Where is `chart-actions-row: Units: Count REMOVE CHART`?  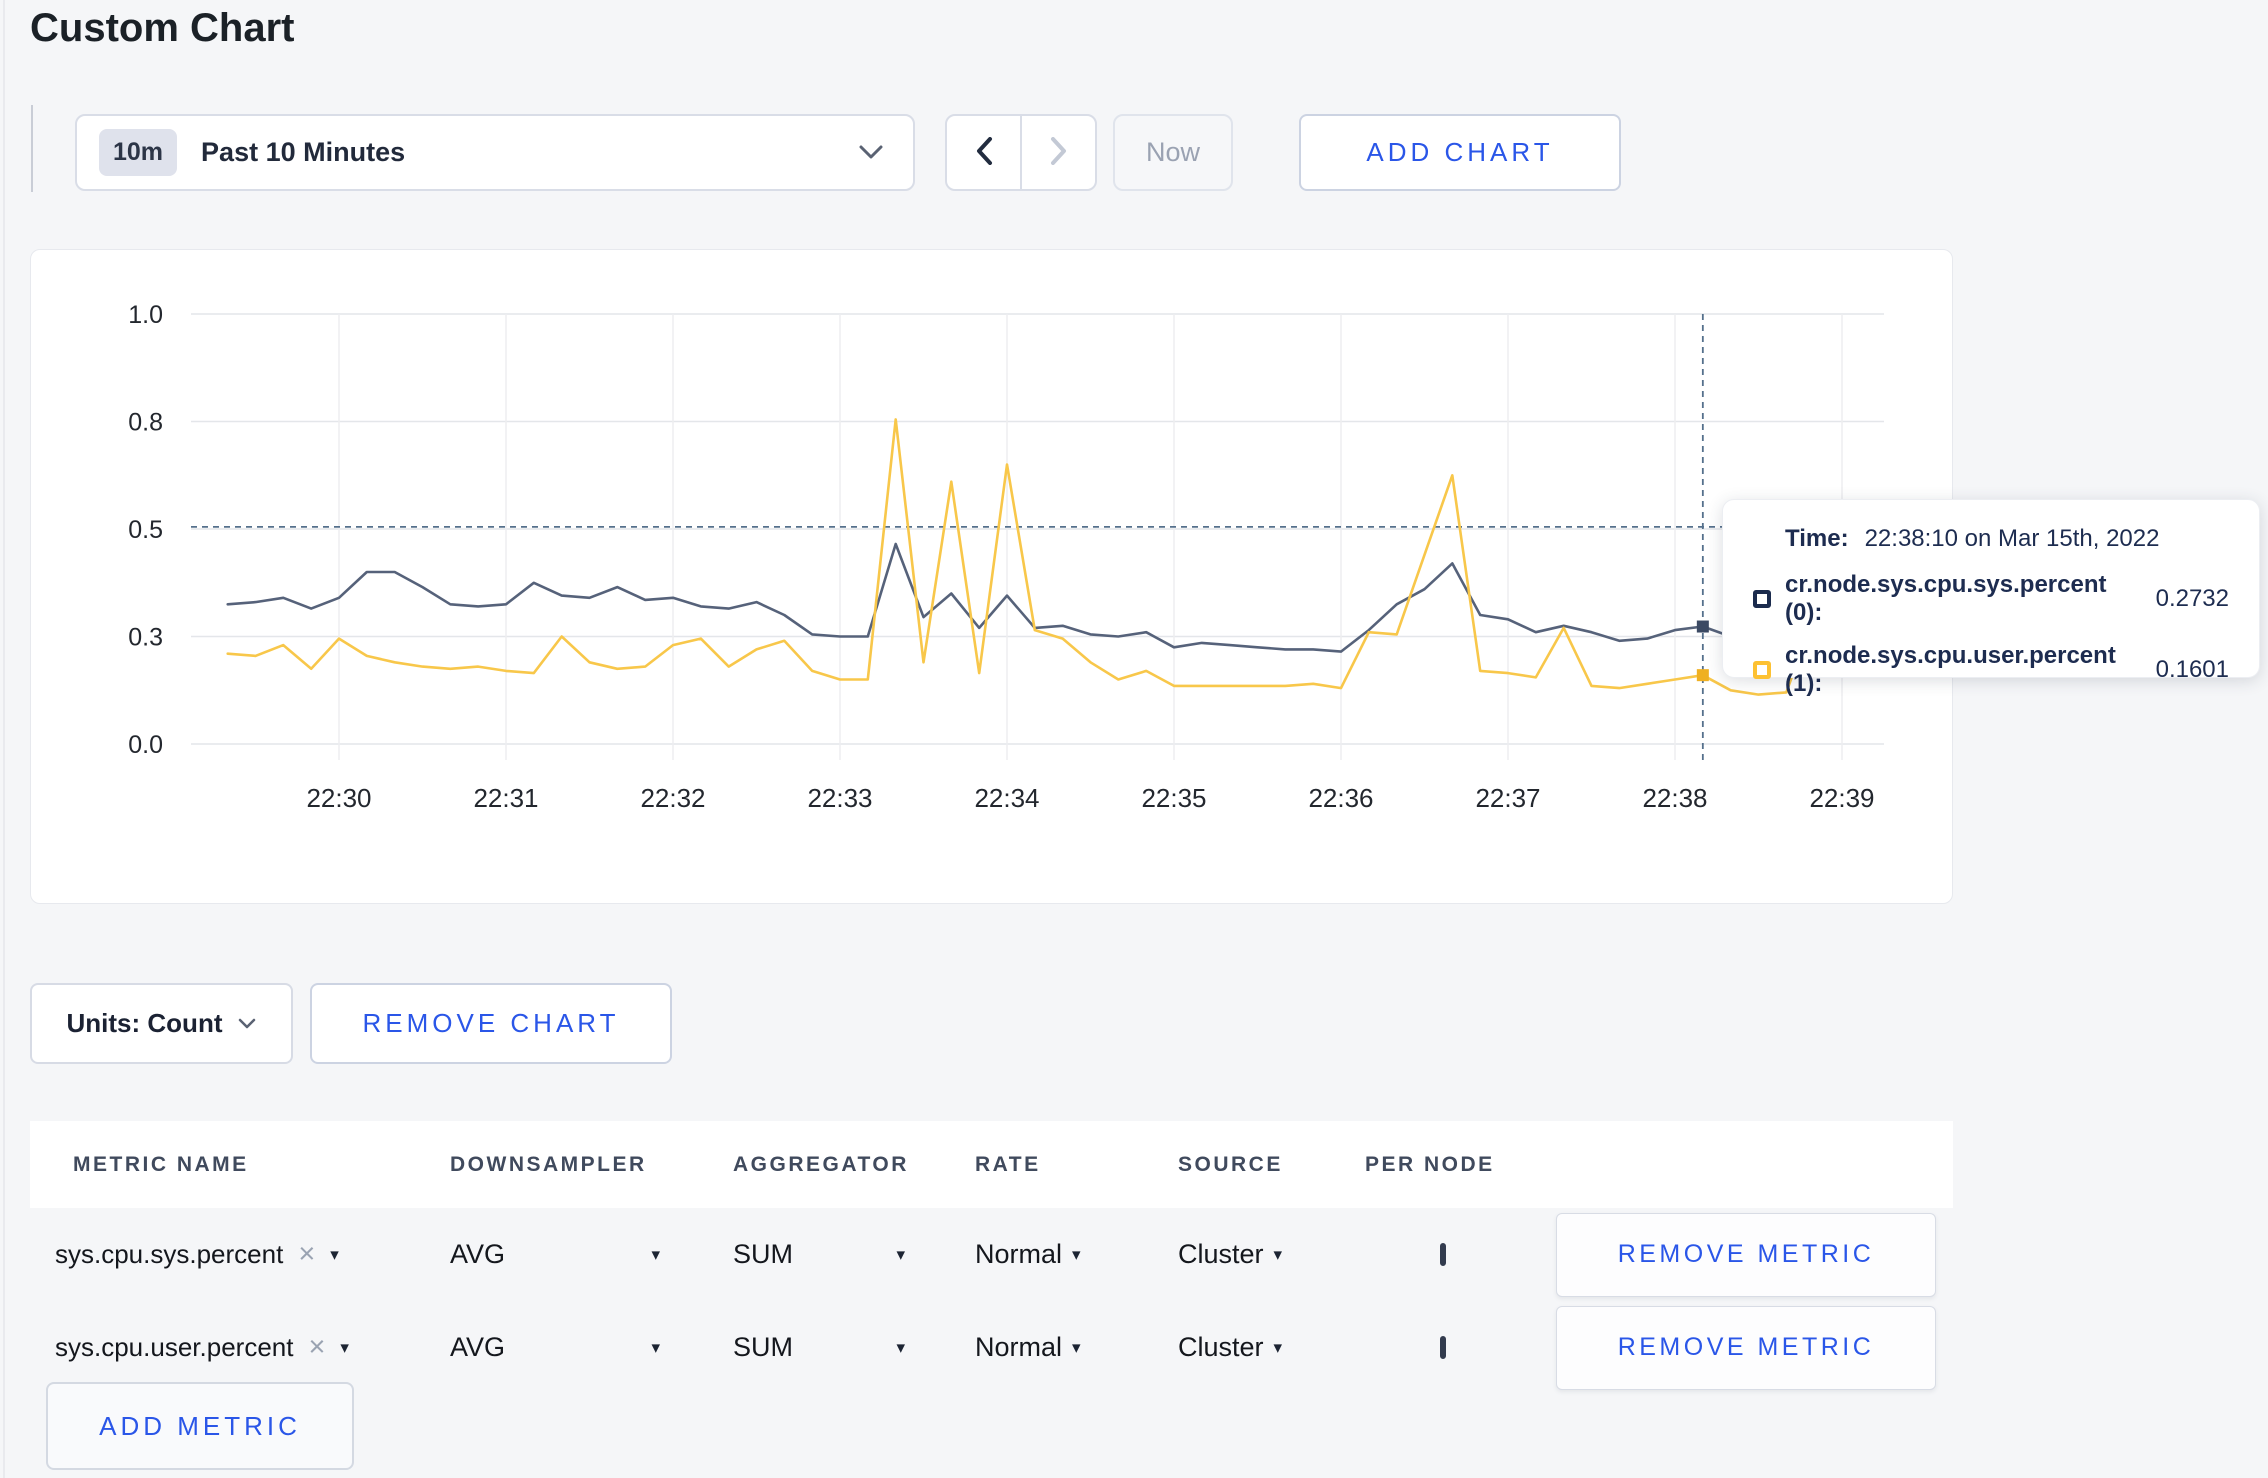 chart-actions-row: Units: Count REMOVE CHART is located at coordinates (351, 1023).